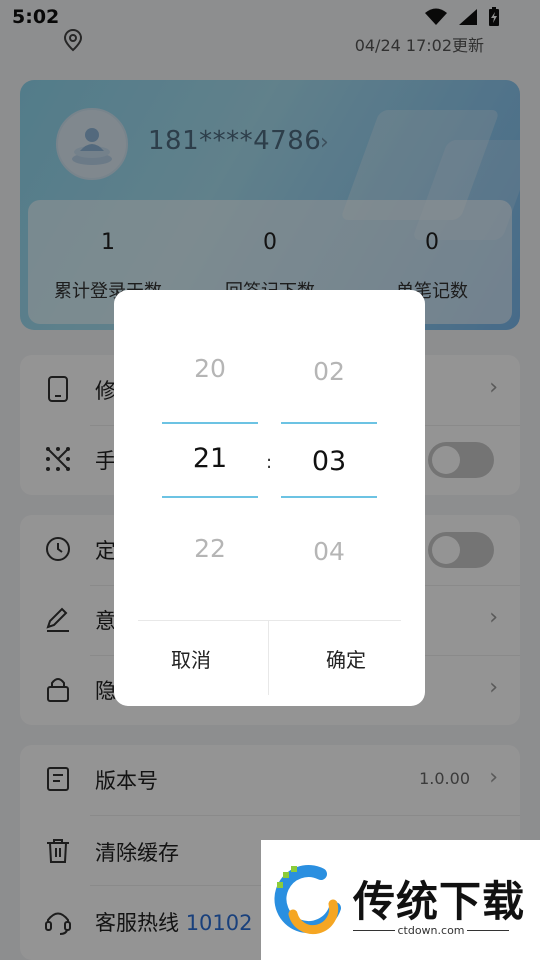 The height and width of the screenshot is (960, 540). What do you see at coordinates (329, 551) in the screenshot?
I see `minute-next: 04` at bounding box center [329, 551].